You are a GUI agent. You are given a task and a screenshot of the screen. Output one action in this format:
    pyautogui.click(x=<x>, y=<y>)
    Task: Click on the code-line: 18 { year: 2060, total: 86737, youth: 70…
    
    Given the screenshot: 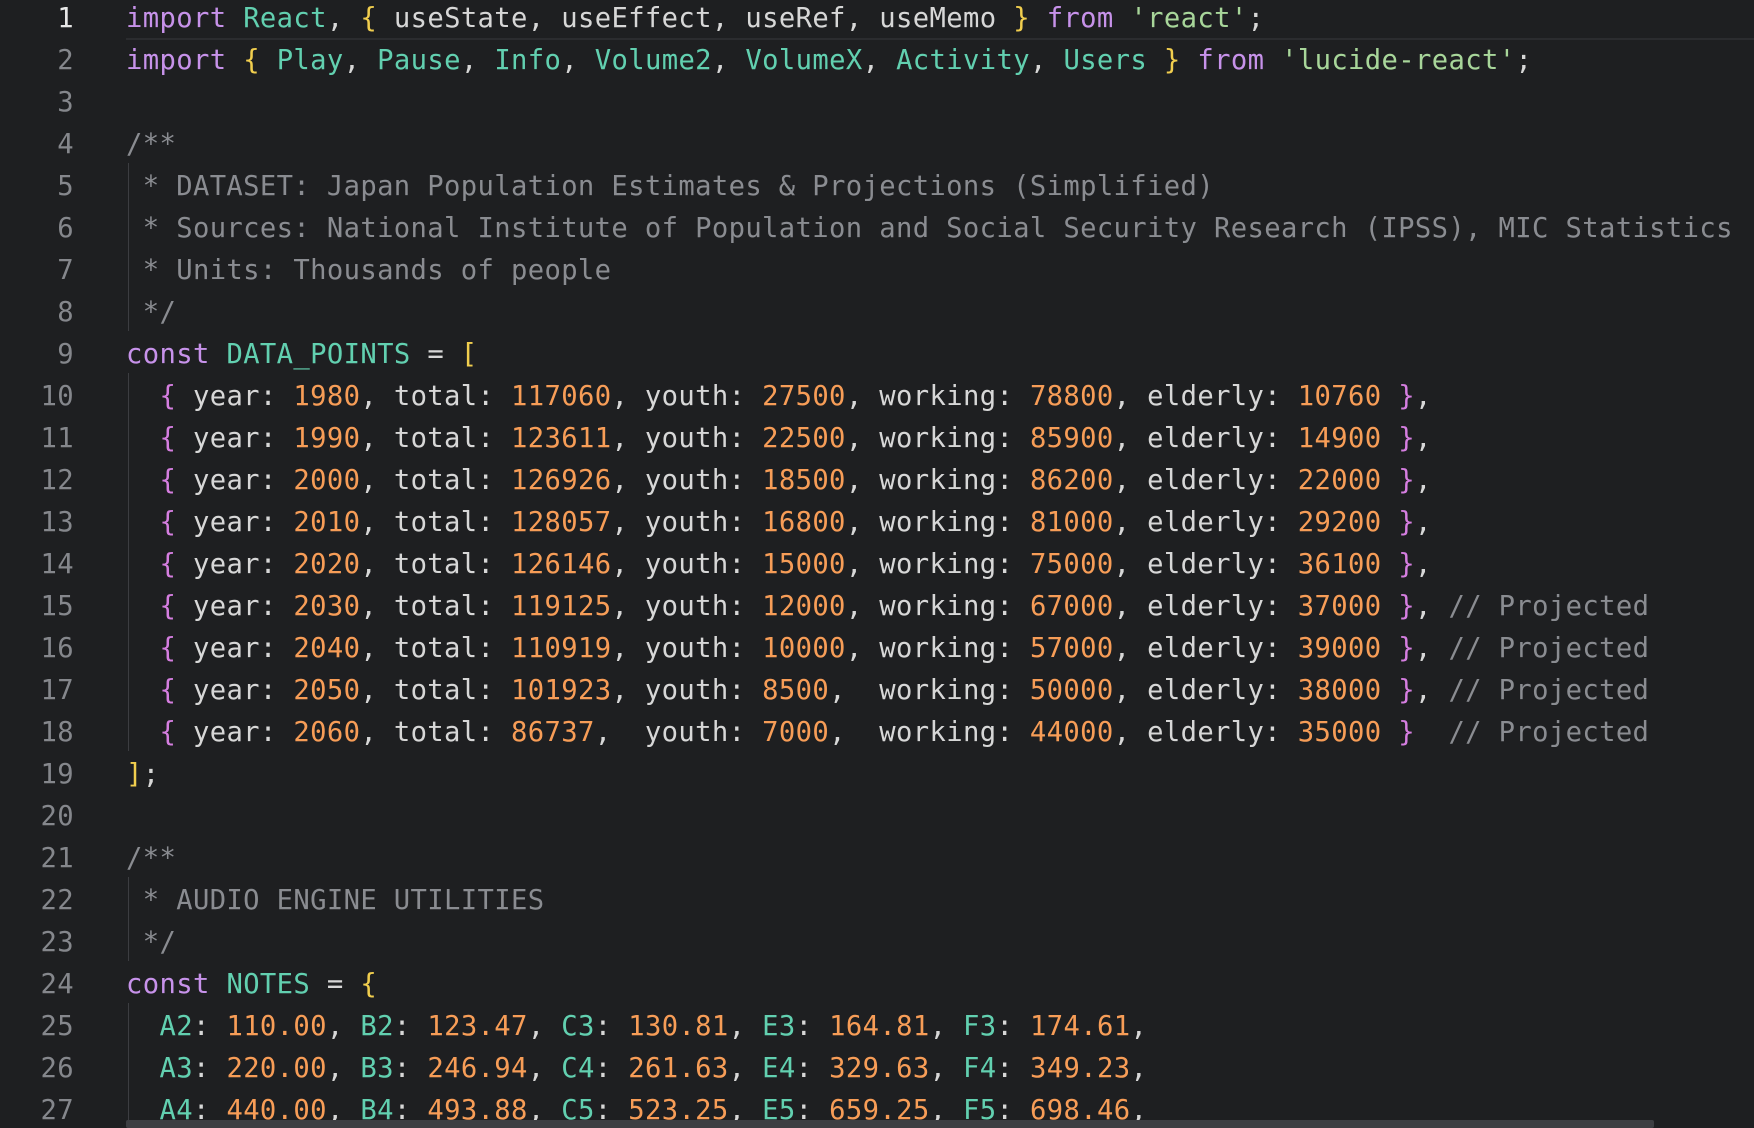 What is the action you would take?
    pyautogui.click(x=877, y=733)
    